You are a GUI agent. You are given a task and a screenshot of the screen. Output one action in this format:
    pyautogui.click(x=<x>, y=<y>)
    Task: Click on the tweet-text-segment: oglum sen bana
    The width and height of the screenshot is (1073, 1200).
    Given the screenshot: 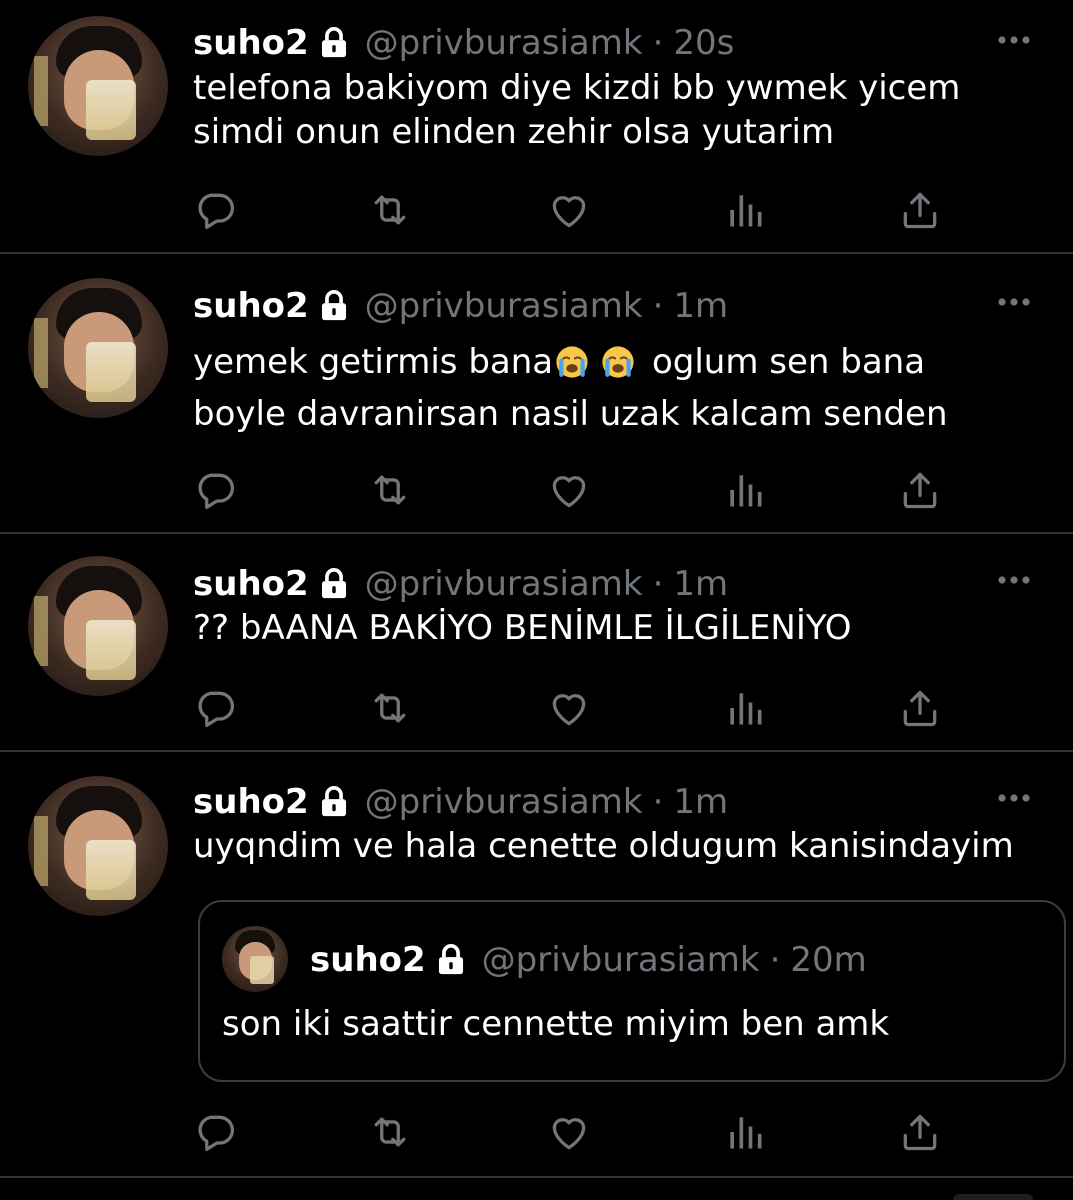 What is the action you would take?
    pyautogui.click(x=788, y=362)
    